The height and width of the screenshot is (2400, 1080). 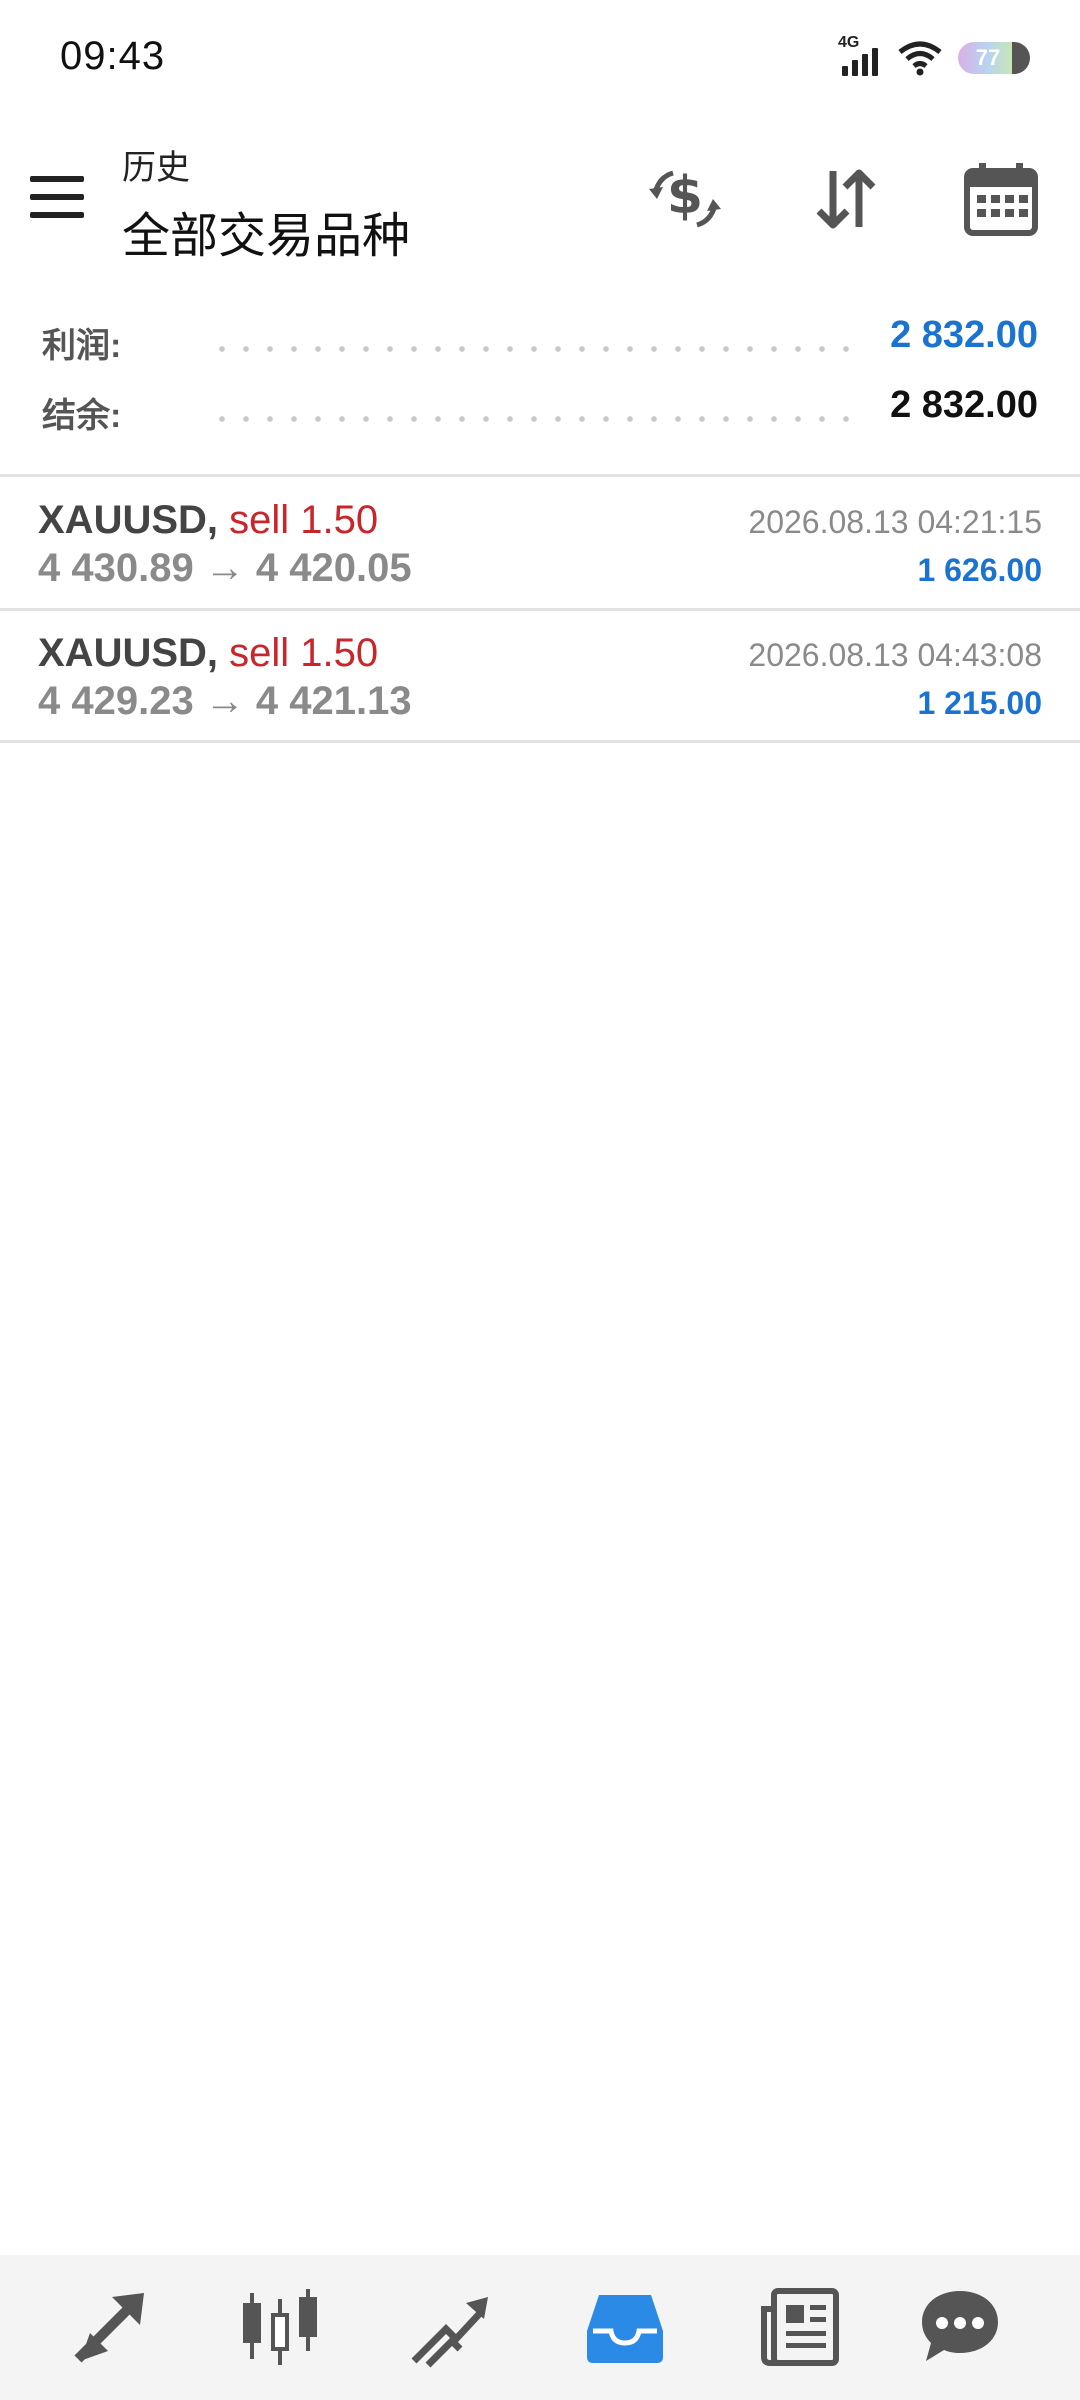 I want to click on news-icon, so click(x=800, y=2327).